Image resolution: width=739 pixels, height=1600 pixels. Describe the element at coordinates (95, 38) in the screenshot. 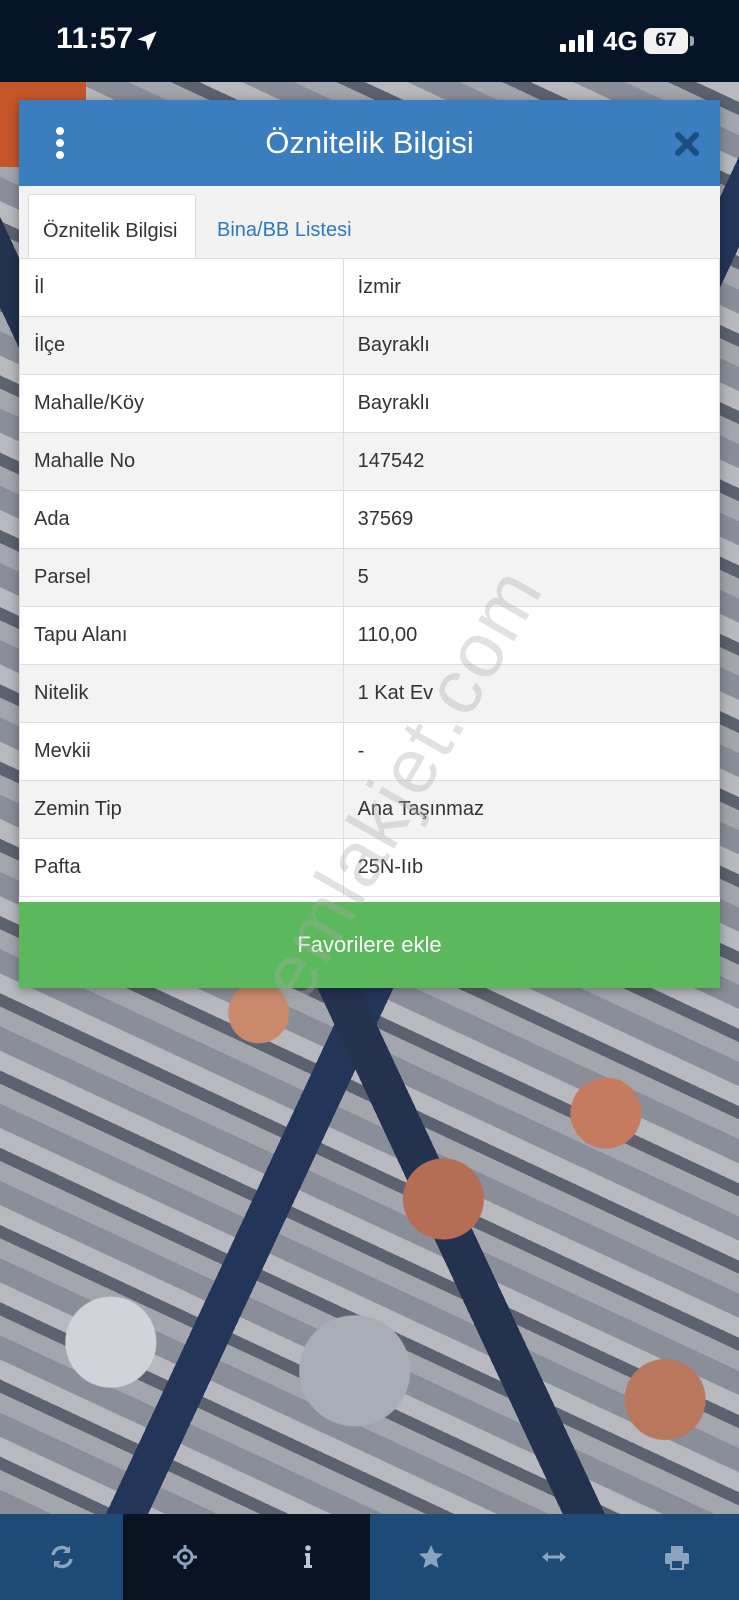

I see `status-time: 11:57` at that location.